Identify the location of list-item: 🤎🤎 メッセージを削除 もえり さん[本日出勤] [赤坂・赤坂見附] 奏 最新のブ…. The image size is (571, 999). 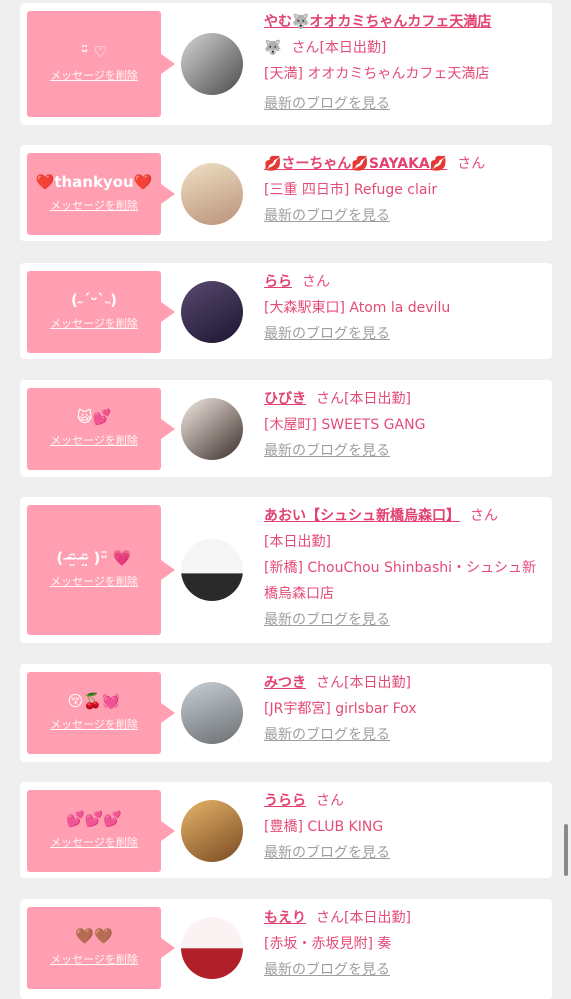
(286, 949).